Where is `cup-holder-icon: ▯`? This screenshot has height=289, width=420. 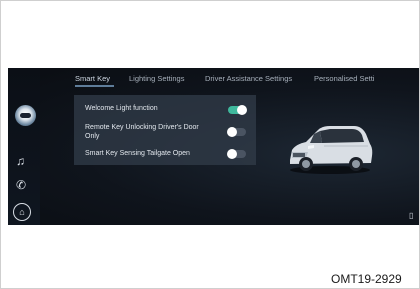
cup-holder-icon: ▯ is located at coordinates (411, 215).